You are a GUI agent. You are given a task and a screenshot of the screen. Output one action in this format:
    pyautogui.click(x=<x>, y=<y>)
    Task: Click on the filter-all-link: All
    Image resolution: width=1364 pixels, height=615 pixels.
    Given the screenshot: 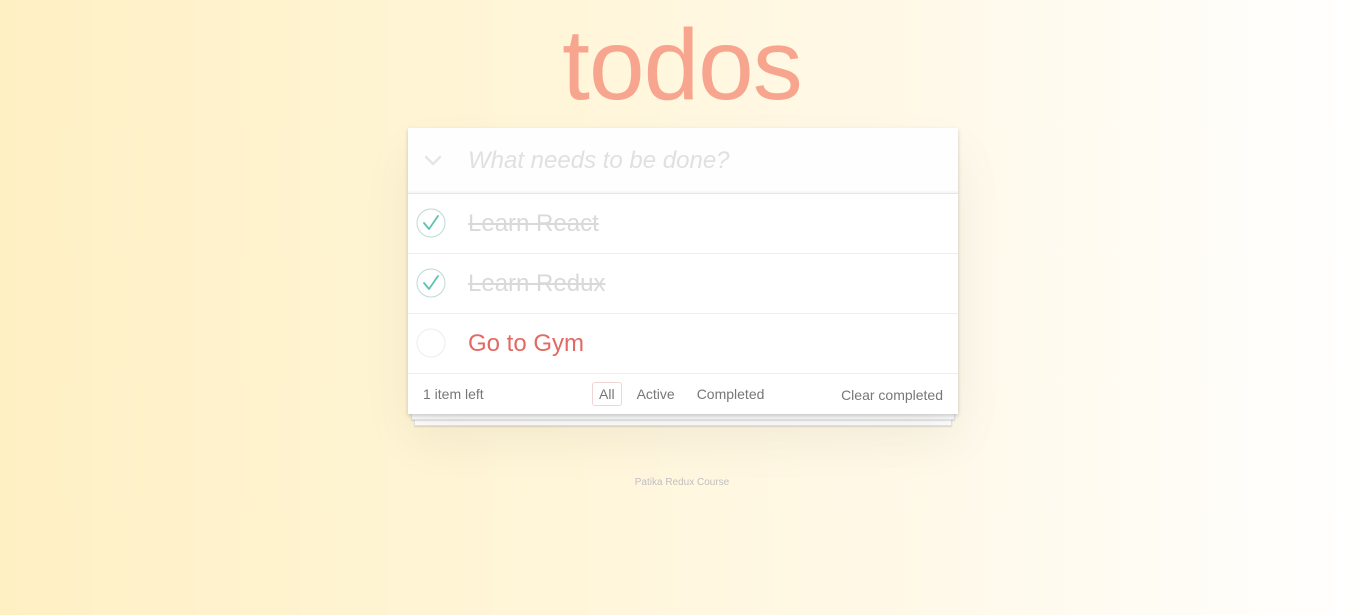 What is the action you would take?
    pyautogui.click(x=607, y=394)
    